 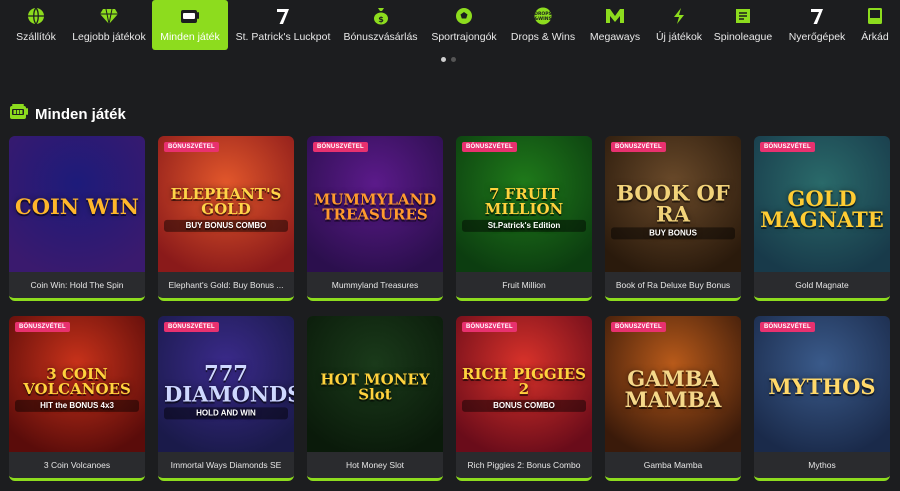 I want to click on game-thumbnail: GAMBA MAMBA BÓNUSZVÉTEL, so click(x=673, y=384).